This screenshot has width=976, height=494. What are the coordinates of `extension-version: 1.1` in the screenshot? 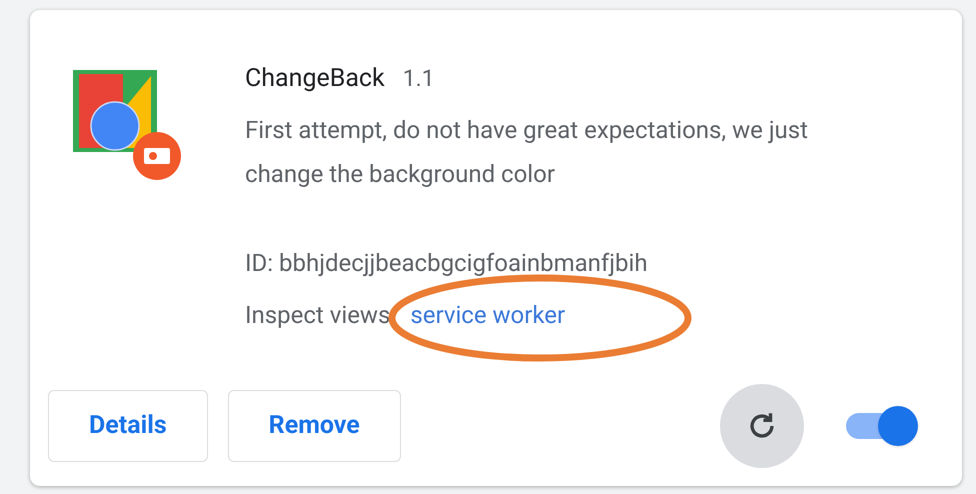 It's located at (418, 79).